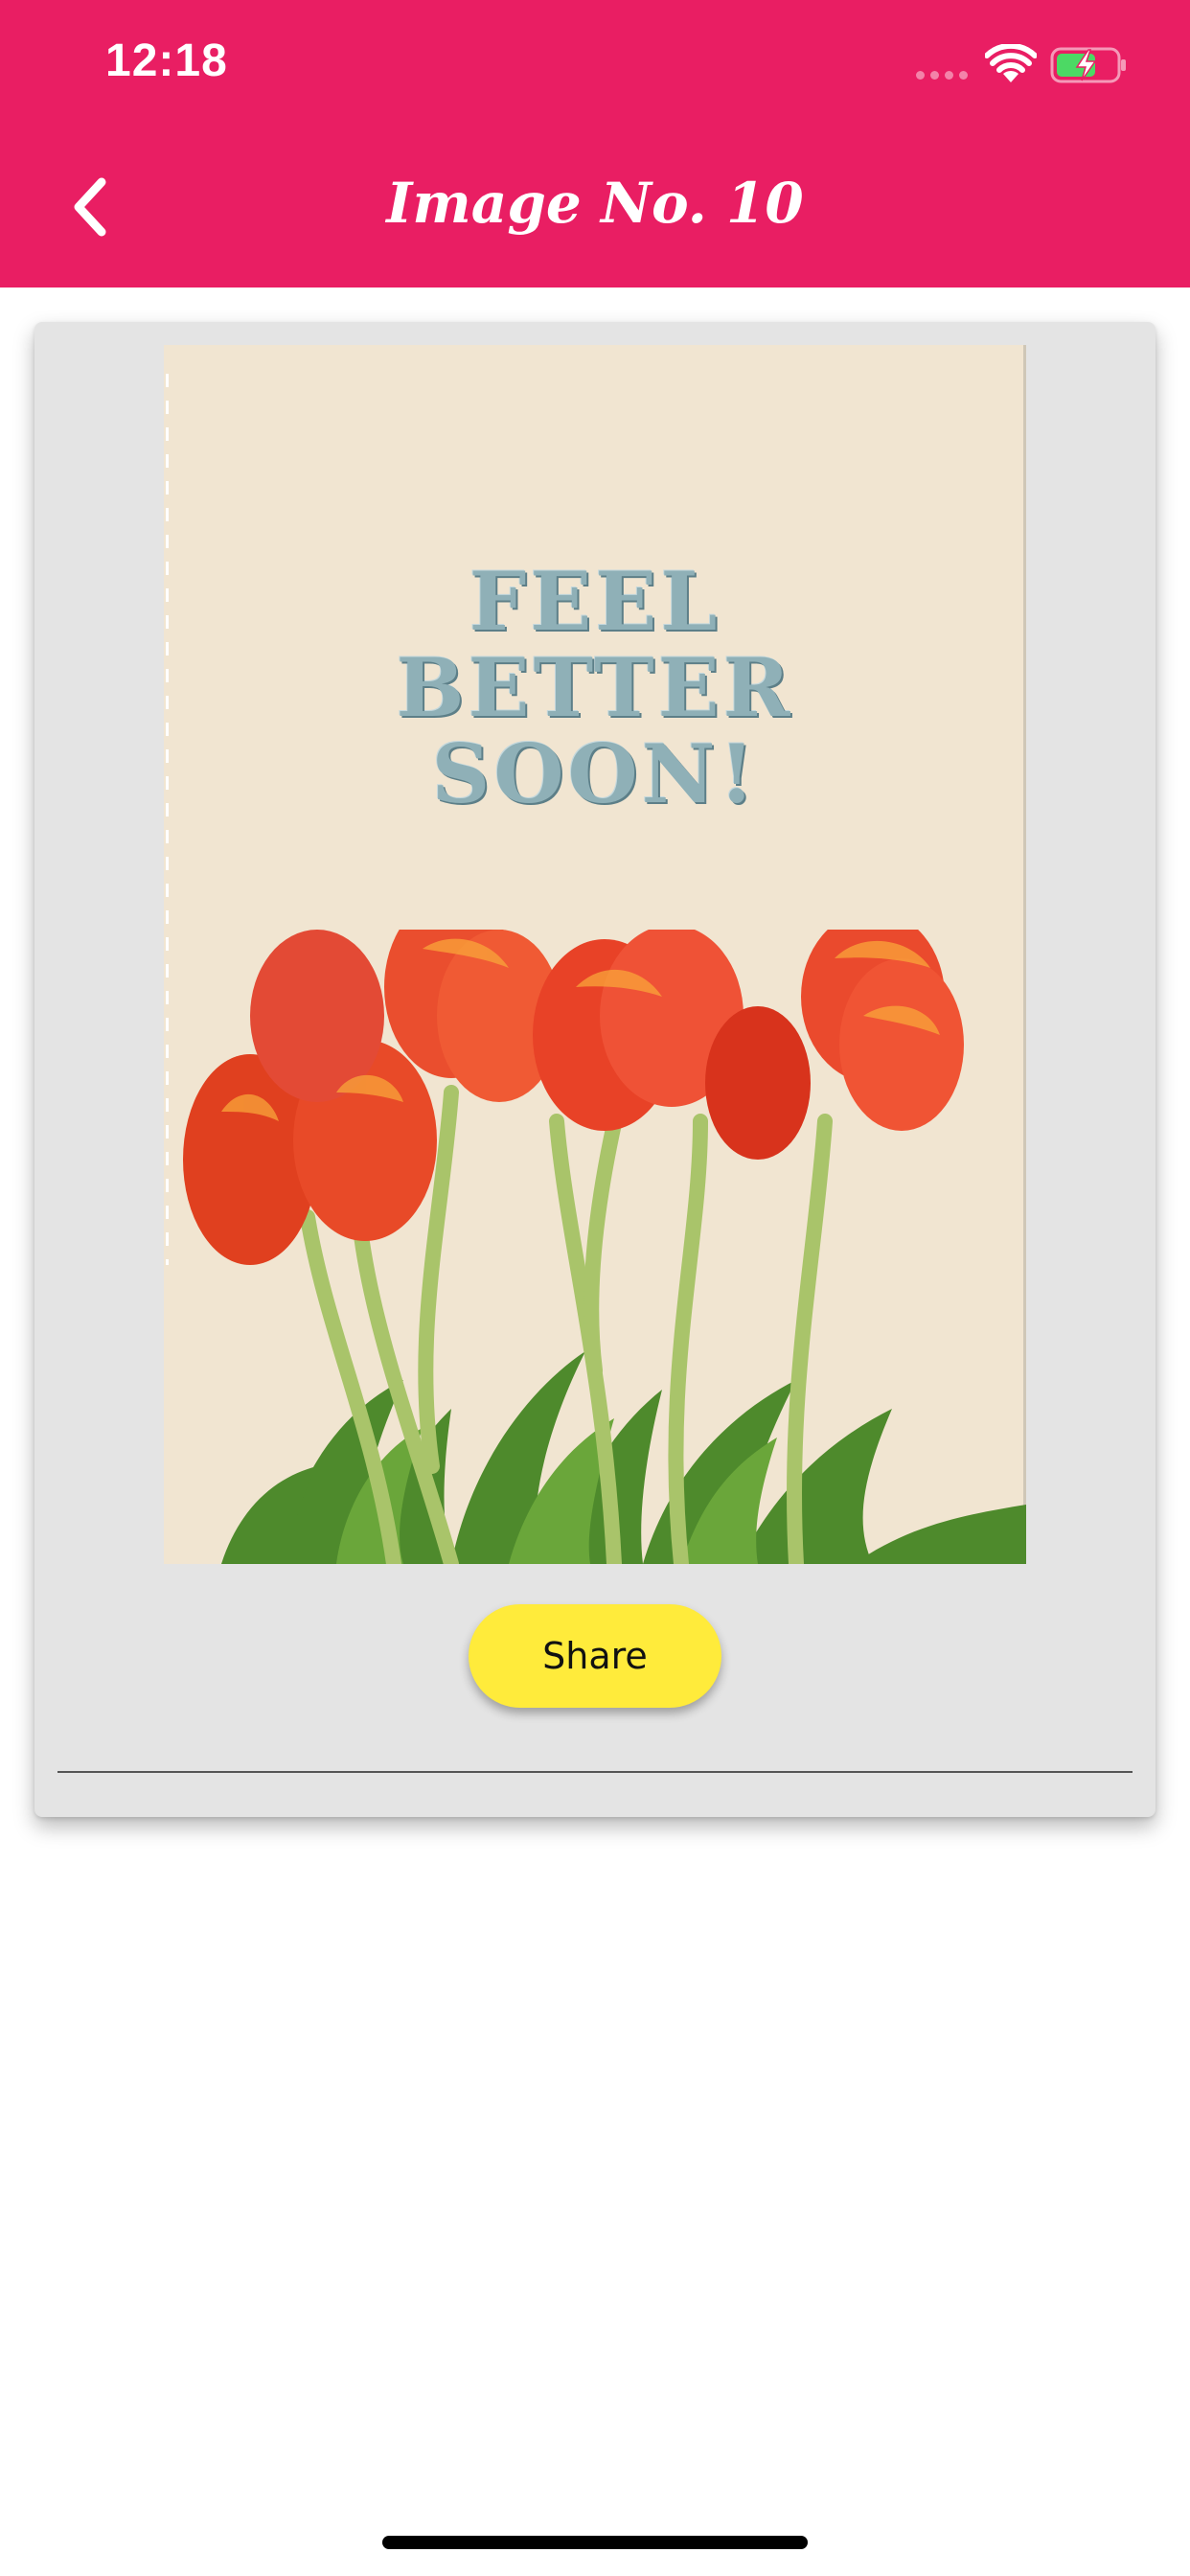  Describe the element at coordinates (167, 60) in the screenshot. I see `status-time: 12:18` at that location.